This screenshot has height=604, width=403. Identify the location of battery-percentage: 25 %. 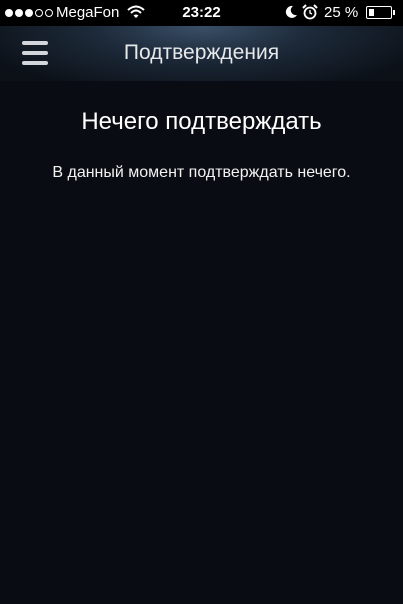
(341, 12).